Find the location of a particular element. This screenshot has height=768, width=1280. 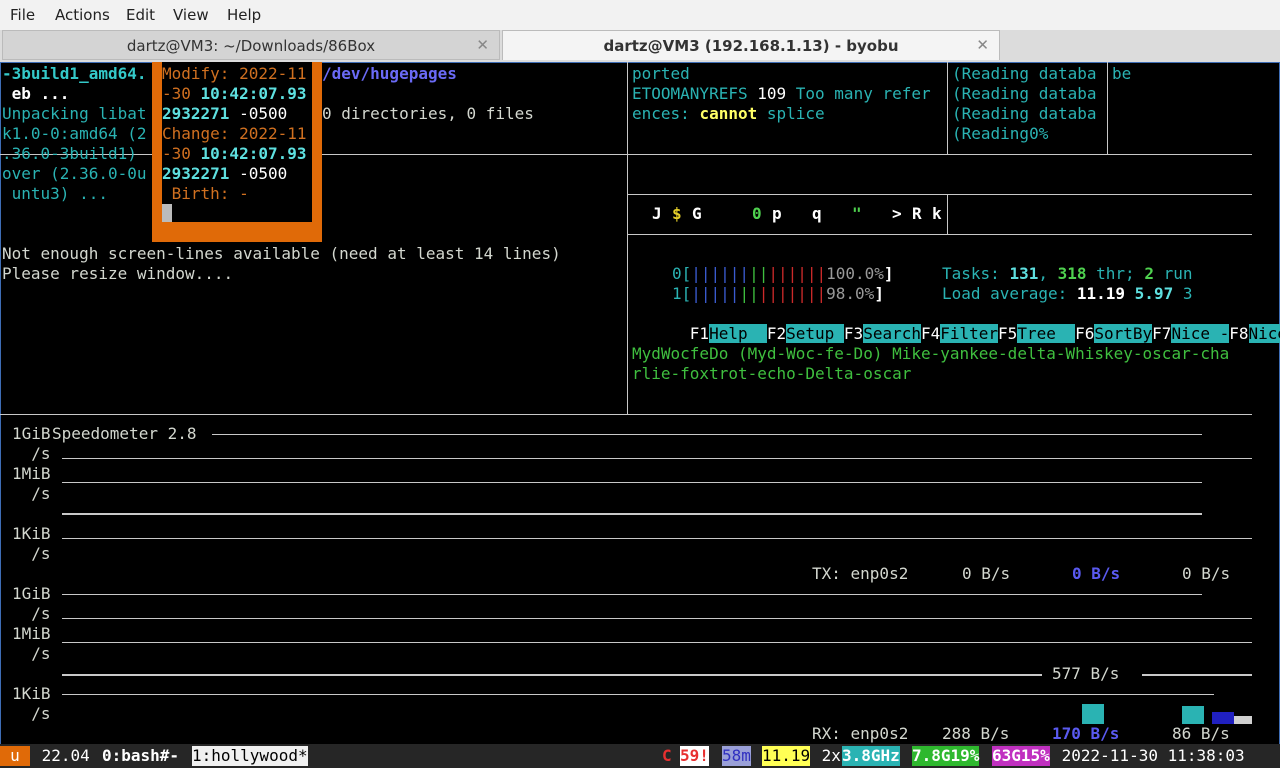

menu-bar: File Actions Edit View Help is located at coordinates (640, 15).